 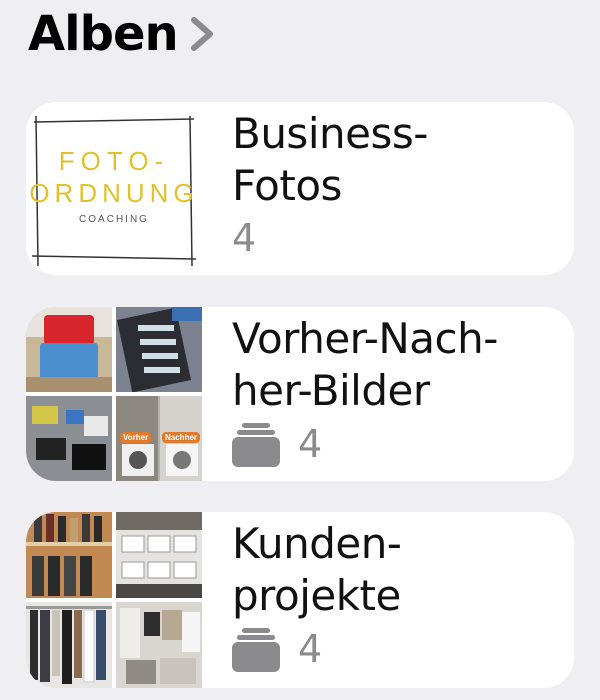 I want to click on album-title: Vorher-Nach- her-Bilder, so click(x=365, y=364).